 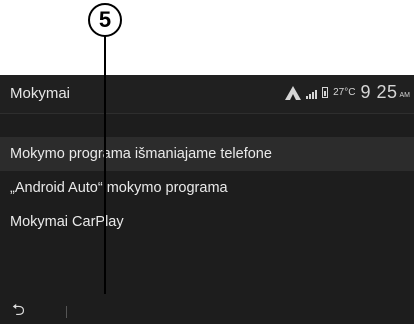 I want to click on footer-divider, so click(x=66, y=312).